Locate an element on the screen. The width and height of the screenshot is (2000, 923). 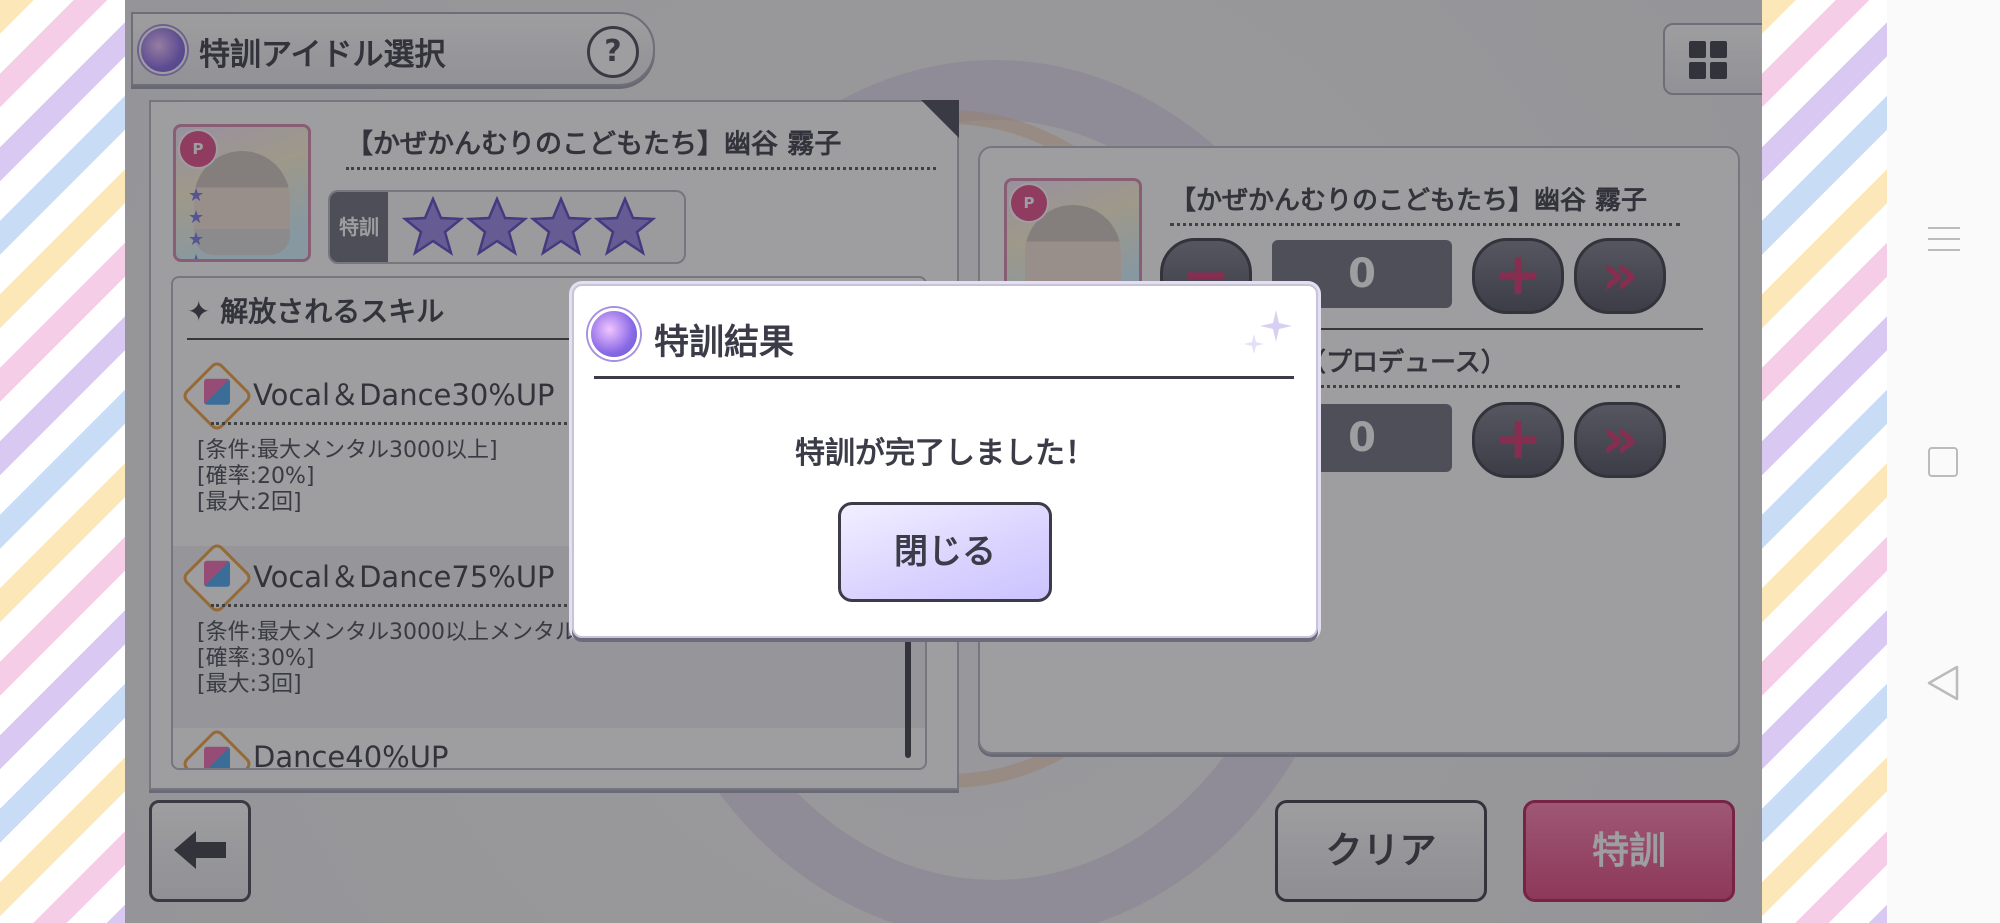
back-triangle-icon is located at coordinates (1943, 683).